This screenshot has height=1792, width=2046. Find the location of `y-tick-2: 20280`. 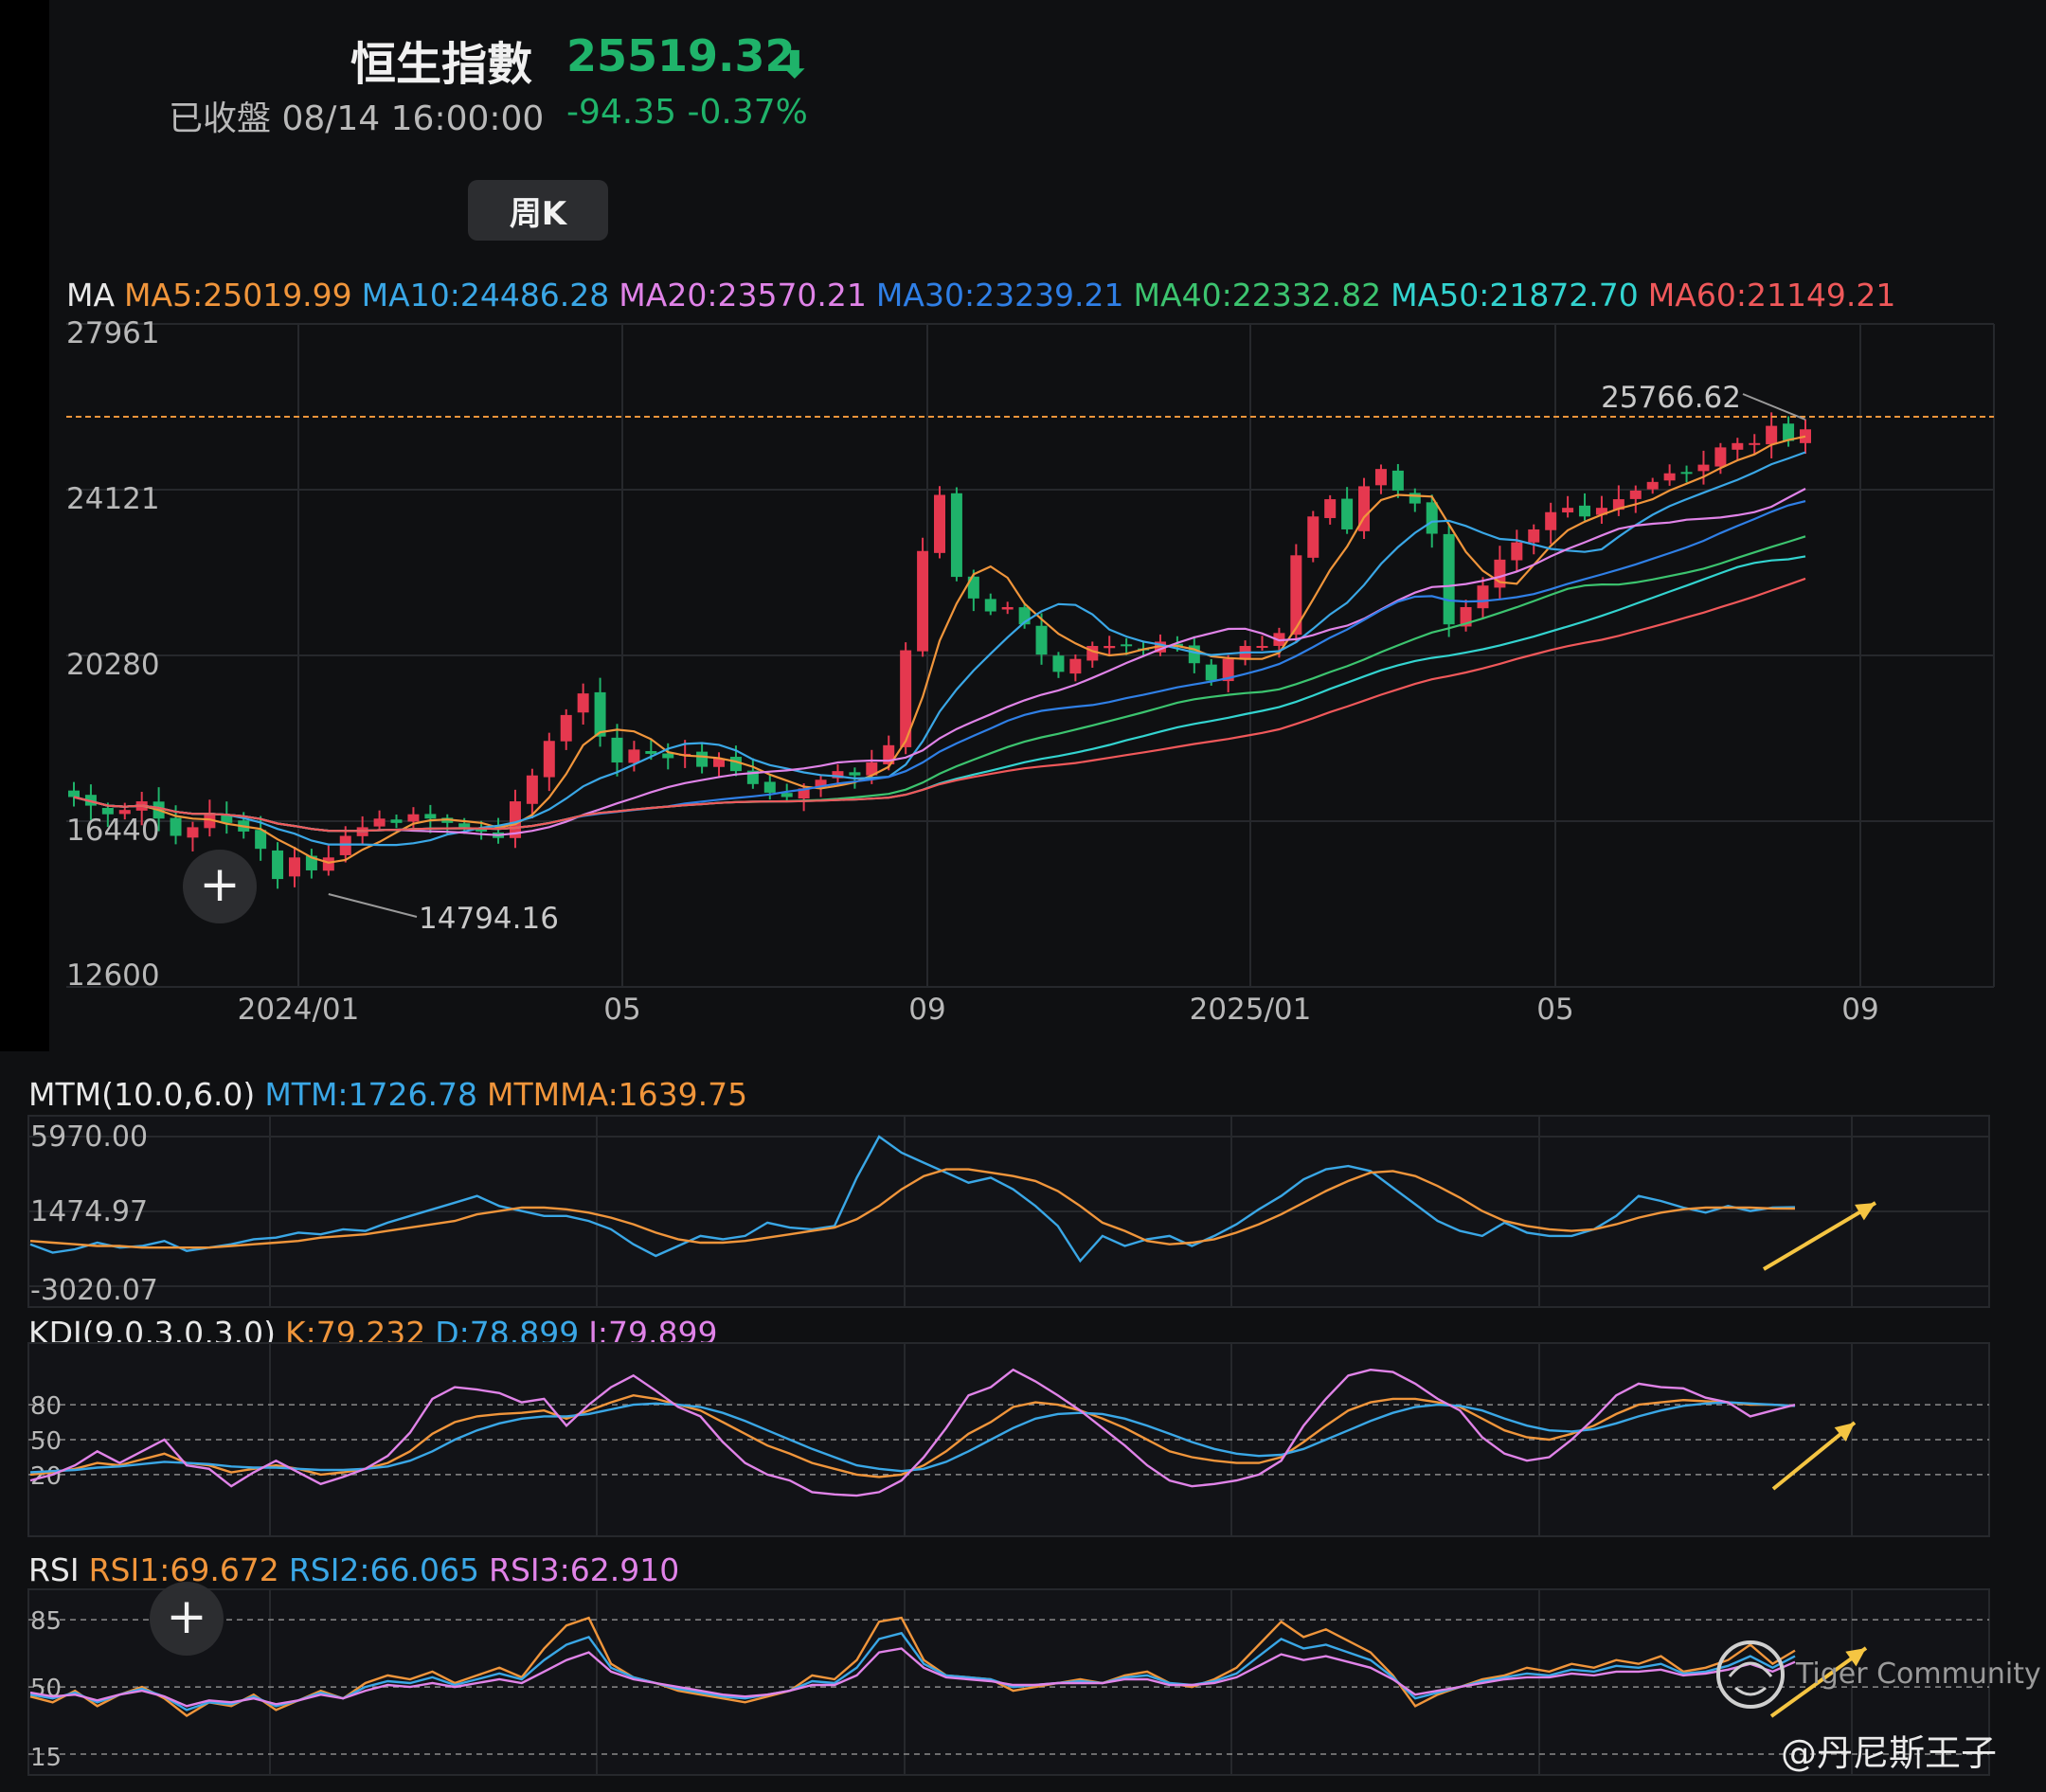

y-tick-2: 20280 is located at coordinates (113, 665).